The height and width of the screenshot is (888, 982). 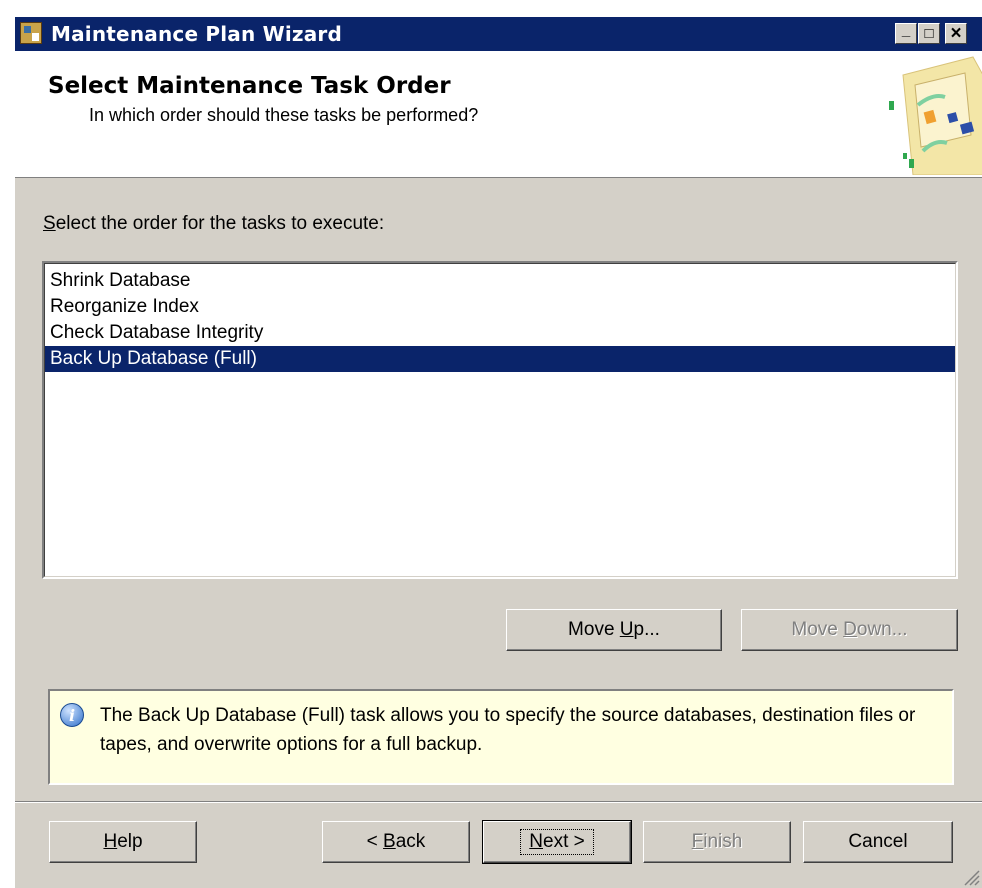 I want to click on maximize-button: □, so click(x=929, y=33).